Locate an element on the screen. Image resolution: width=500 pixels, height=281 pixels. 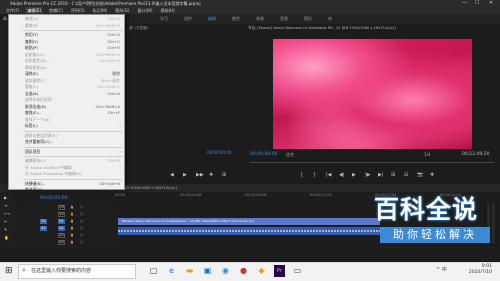
track-target-label: A3 is located at coordinates (61, 242).